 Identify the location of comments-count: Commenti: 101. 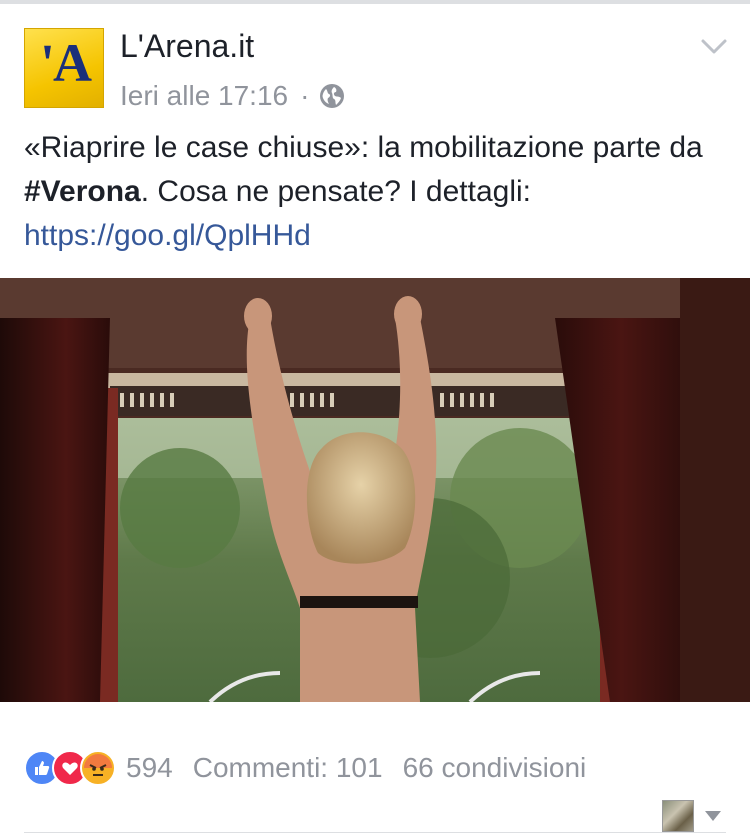
(288, 768).